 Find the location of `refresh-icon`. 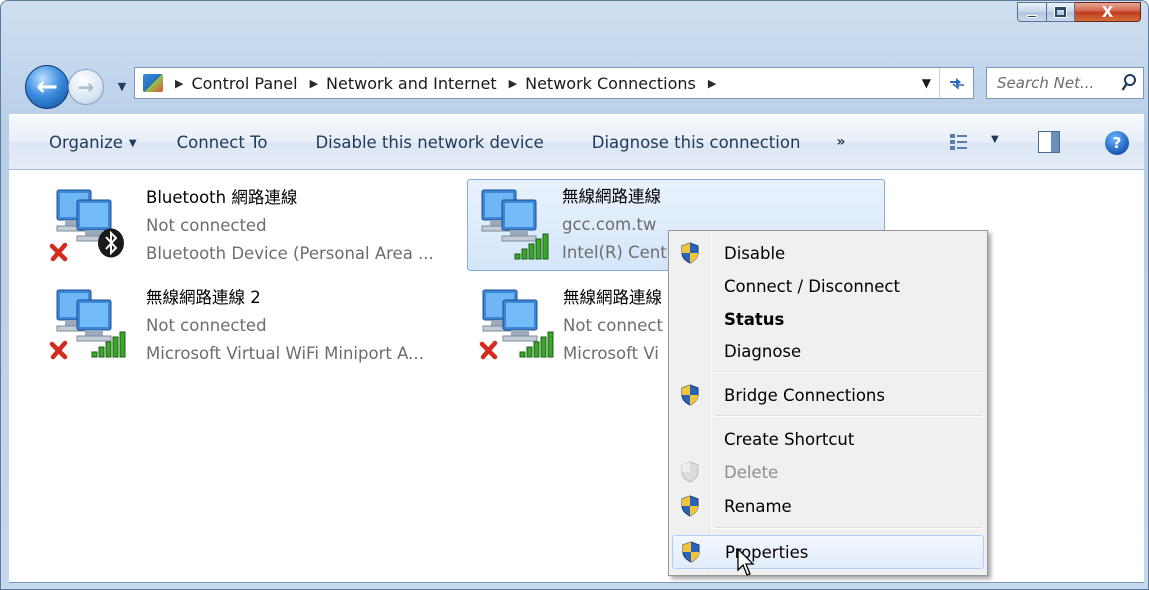

refresh-icon is located at coordinates (956, 84).